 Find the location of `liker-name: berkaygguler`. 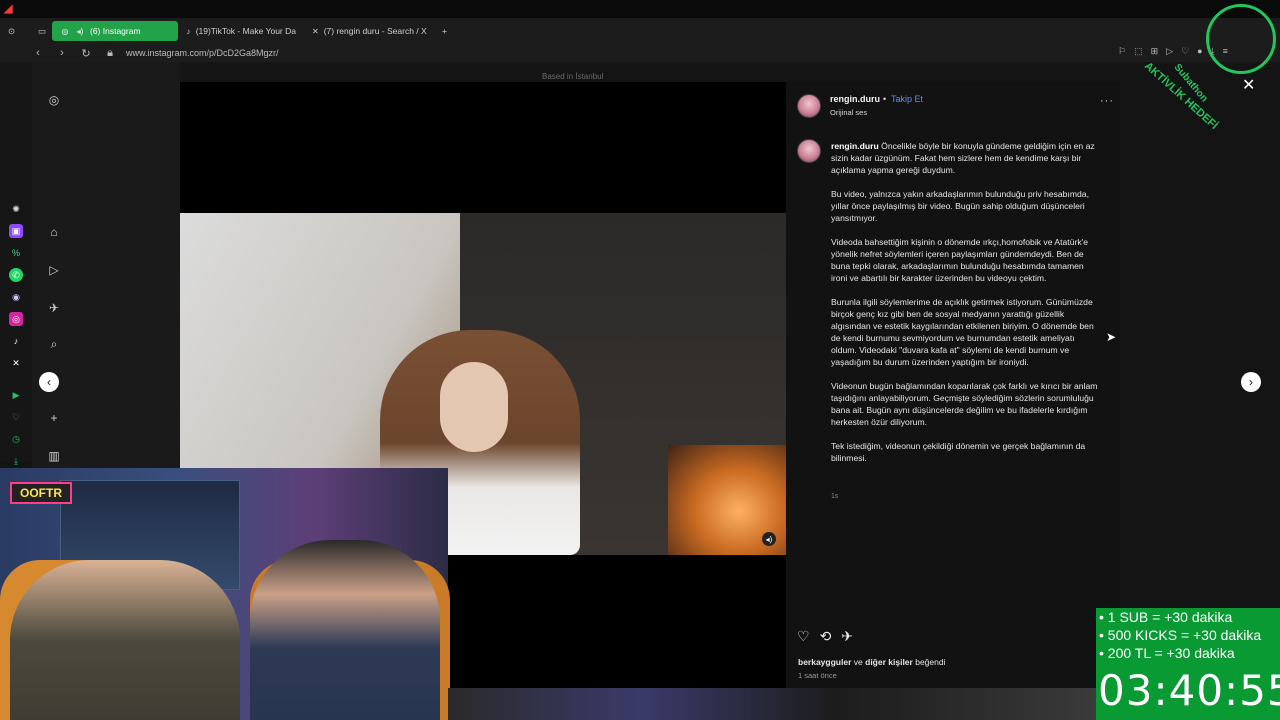

liker-name: berkaygguler is located at coordinates (824, 662).